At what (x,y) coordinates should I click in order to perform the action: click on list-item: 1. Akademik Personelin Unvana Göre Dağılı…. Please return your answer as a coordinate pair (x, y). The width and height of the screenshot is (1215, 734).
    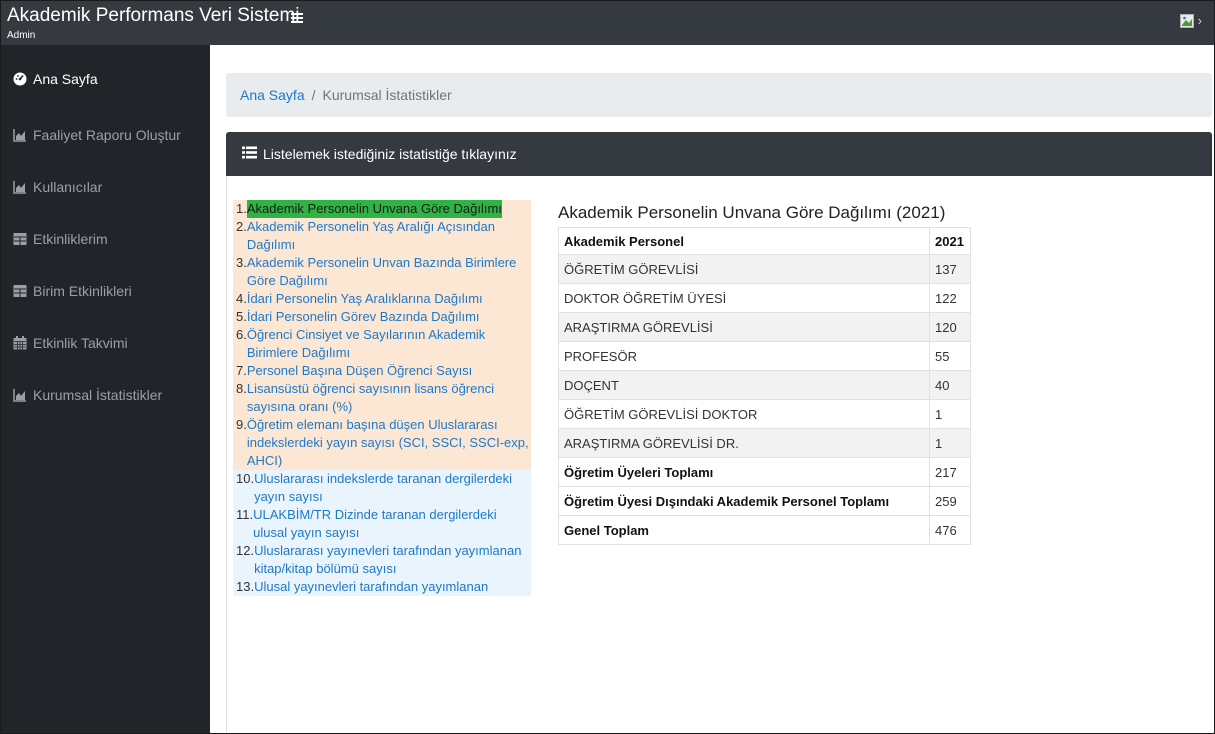
    Looking at the image, I should click on (382, 209).